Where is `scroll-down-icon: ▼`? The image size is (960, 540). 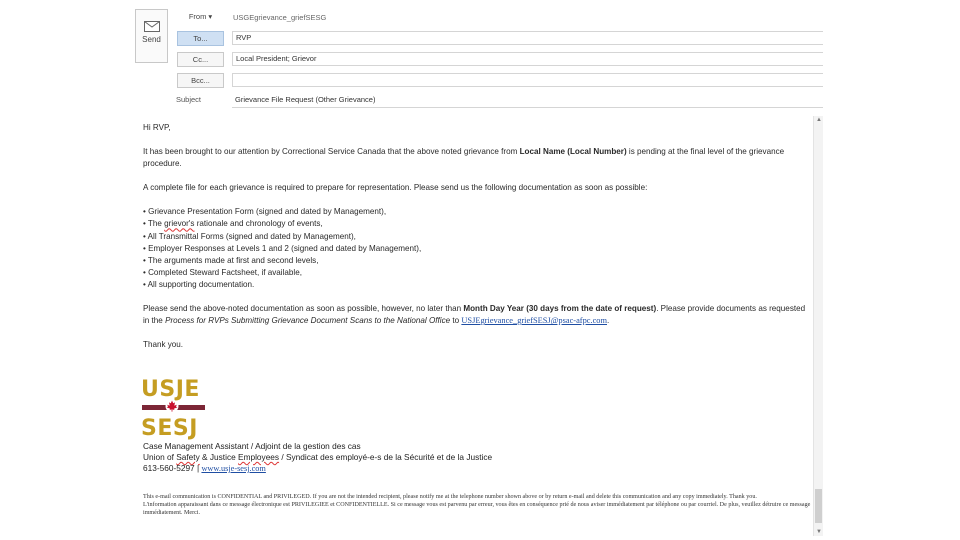 scroll-down-icon: ▼ is located at coordinates (819, 532).